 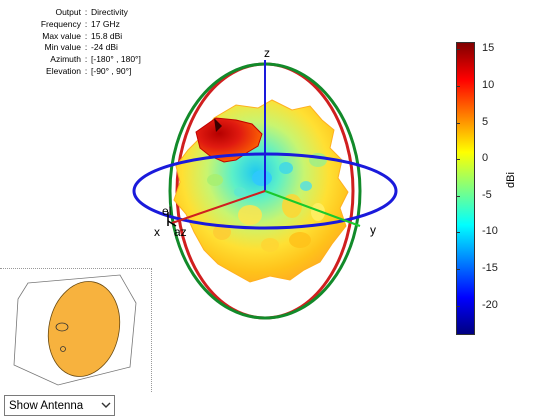 What do you see at coordinates (488, 48) in the screenshot?
I see `colorbar-tick-label: 15` at bounding box center [488, 48].